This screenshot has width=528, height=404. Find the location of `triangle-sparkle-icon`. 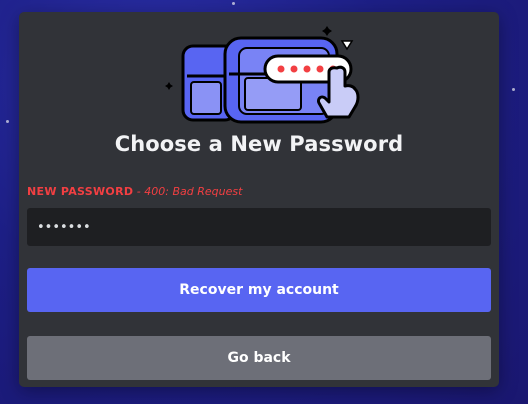

triangle-sparkle-icon is located at coordinates (347, 45).